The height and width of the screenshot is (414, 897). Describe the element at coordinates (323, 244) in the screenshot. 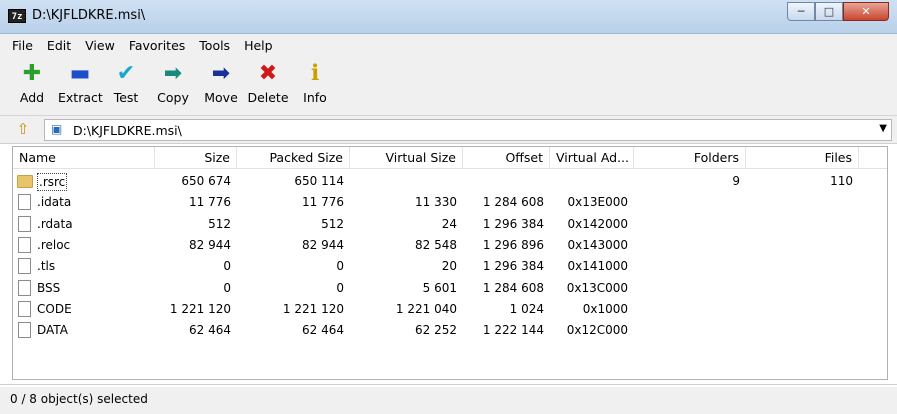

I see `packed-size-cell: 82 944` at that location.